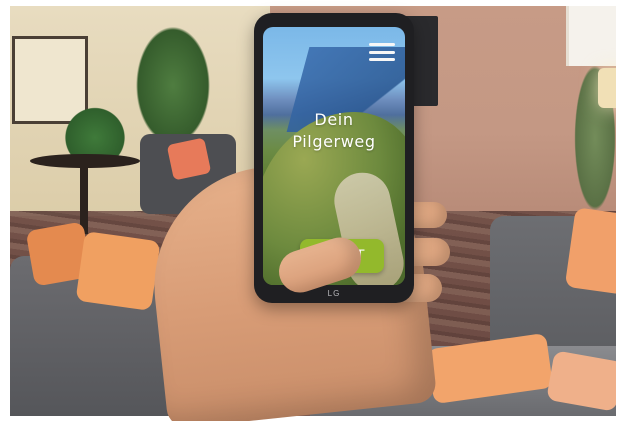  Describe the element at coordinates (334, 119) in the screenshot. I see `title-line-1: Dein` at that location.